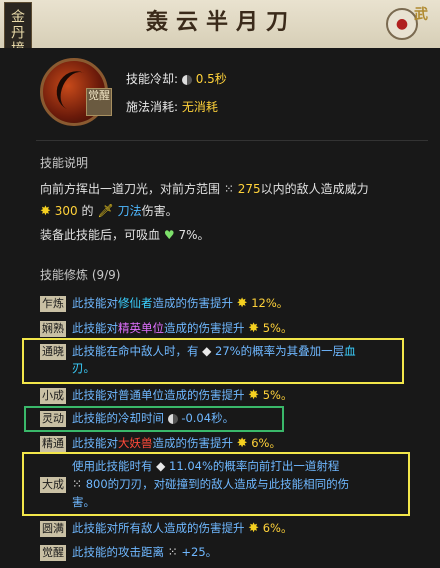 The width and height of the screenshot is (440, 568). What do you see at coordinates (53, 552) in the screenshot?
I see `training-tag: 觉醒` at bounding box center [53, 552].